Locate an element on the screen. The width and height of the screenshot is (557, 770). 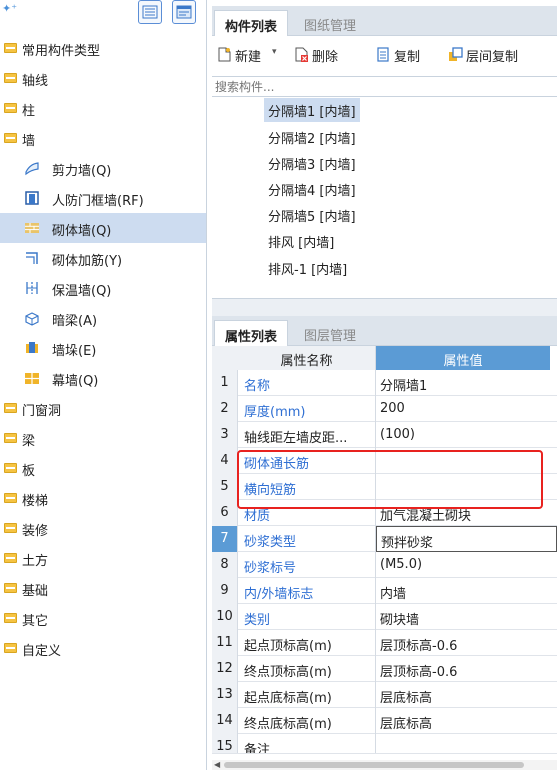
tree-item-insulation-wall: 保温墙(Q) is located at coordinates (103, 288).